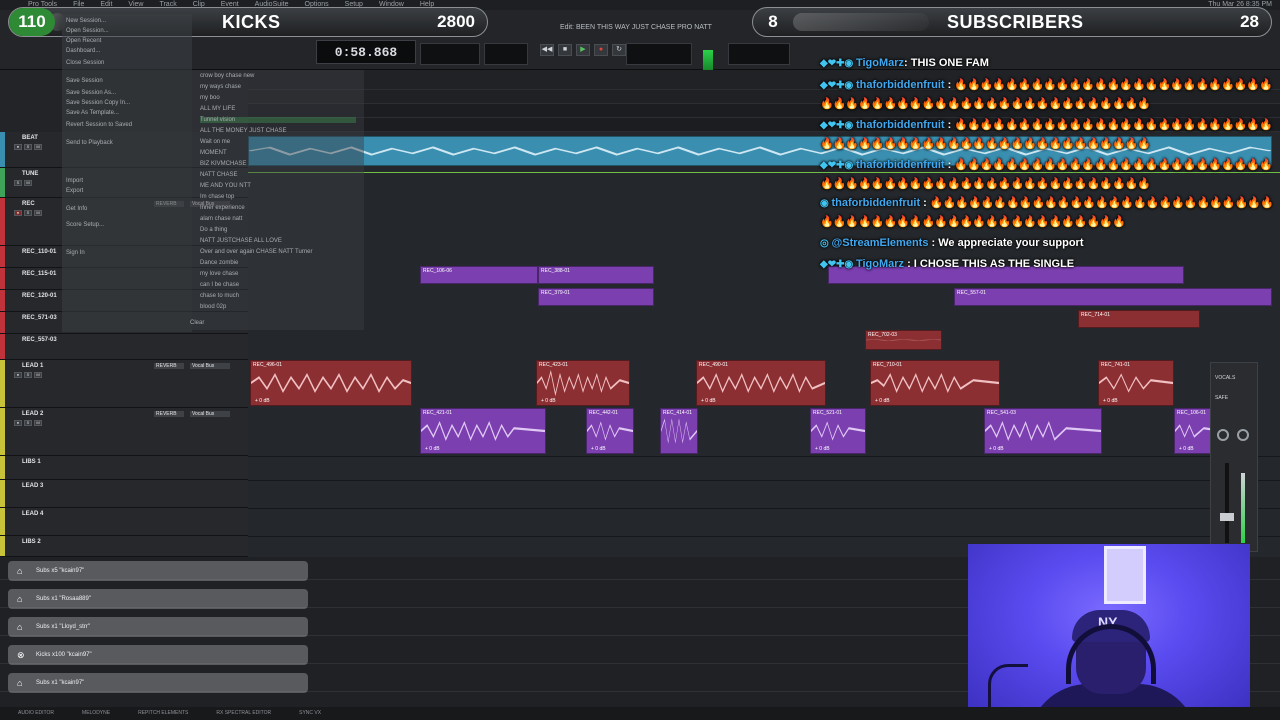 The image size is (1280, 720). I want to click on audio-clip: REC_423-01 + 0 dB, so click(583, 383).